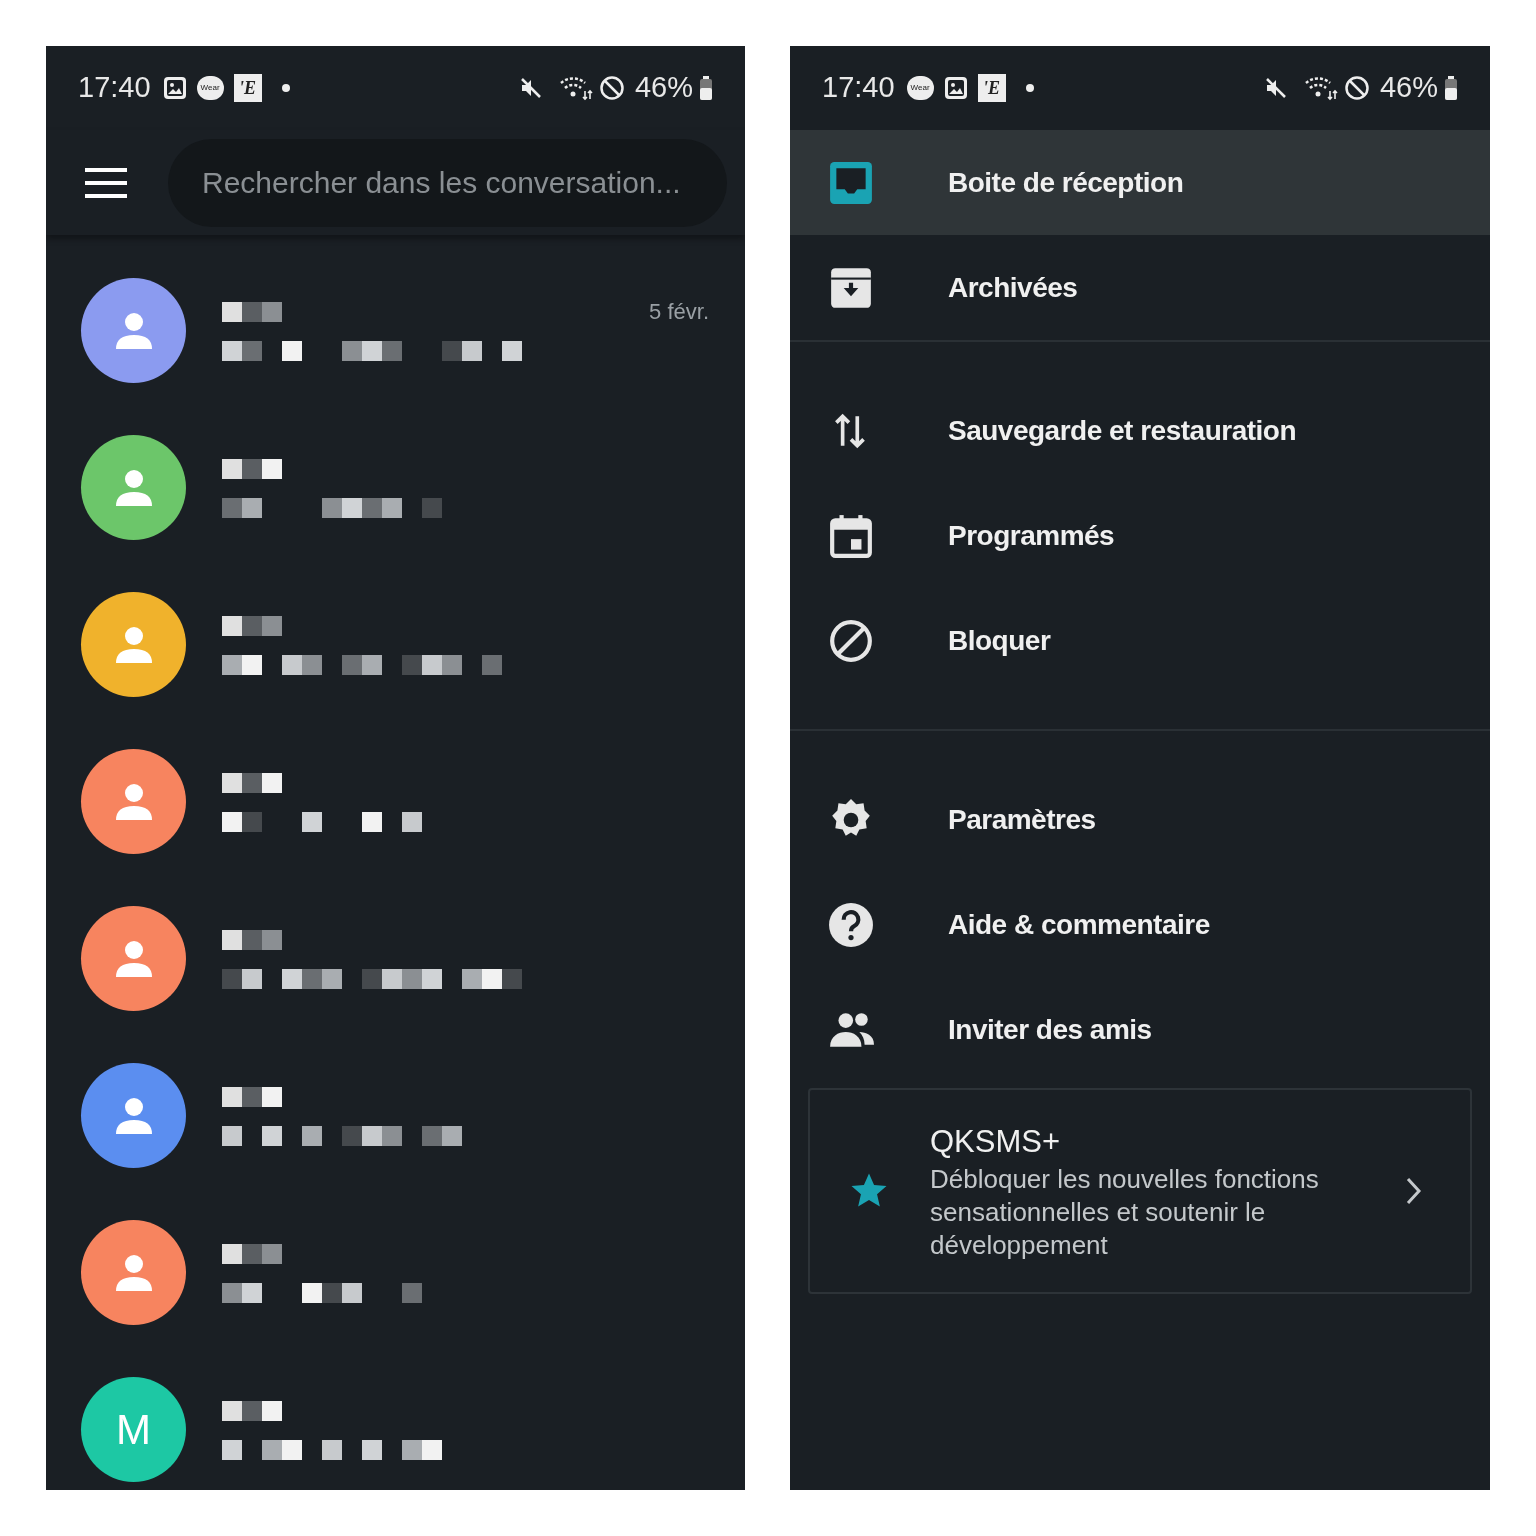  Describe the element at coordinates (1140, 430) in the screenshot. I see `drawer-item: Sauvegarde et restauration` at that location.